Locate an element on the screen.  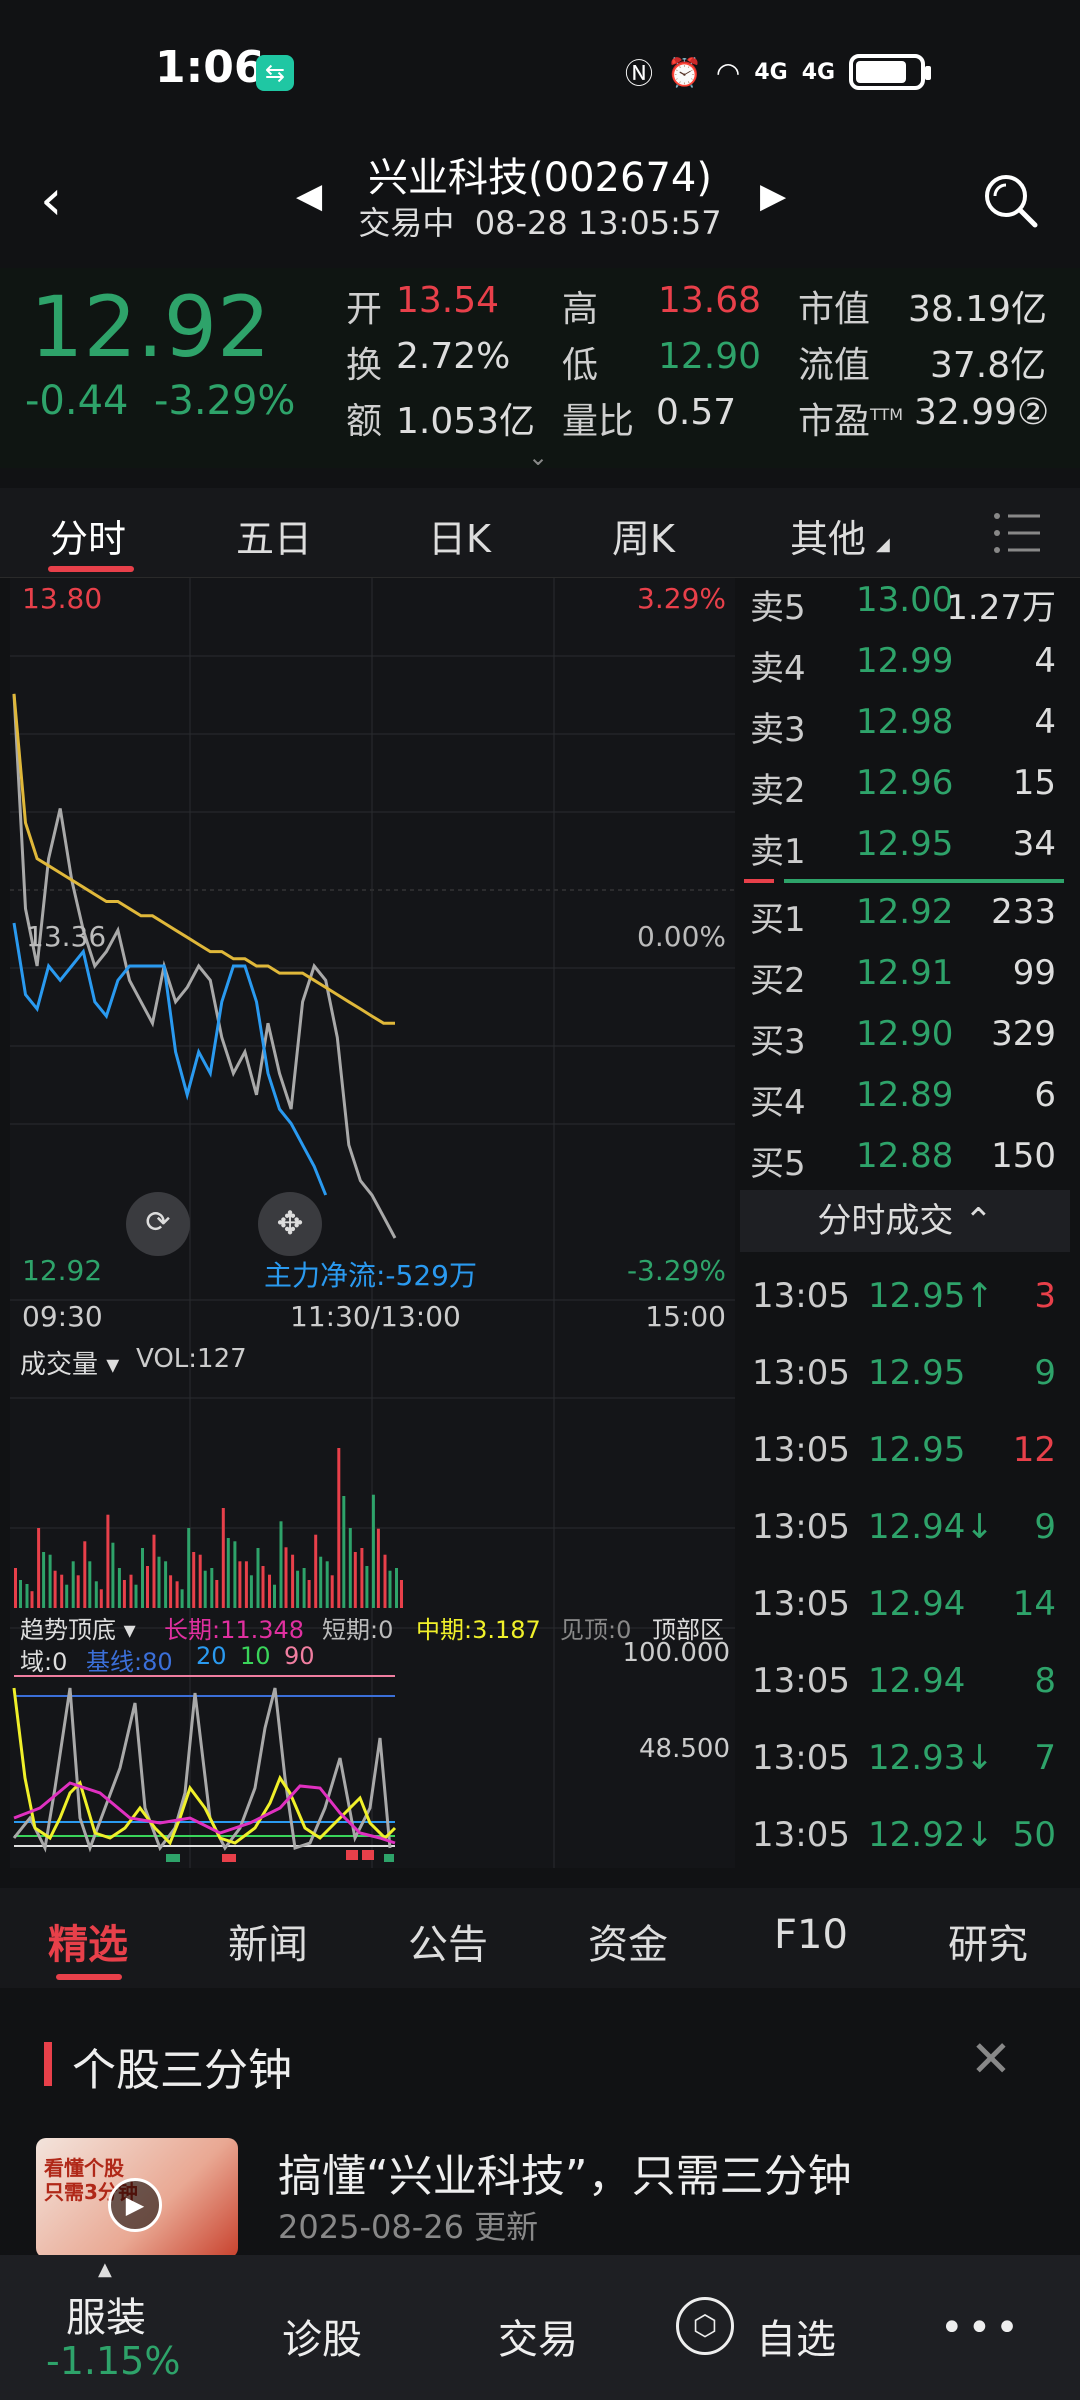
tab-announcements: 公告 is located at coordinates (448, 1941).